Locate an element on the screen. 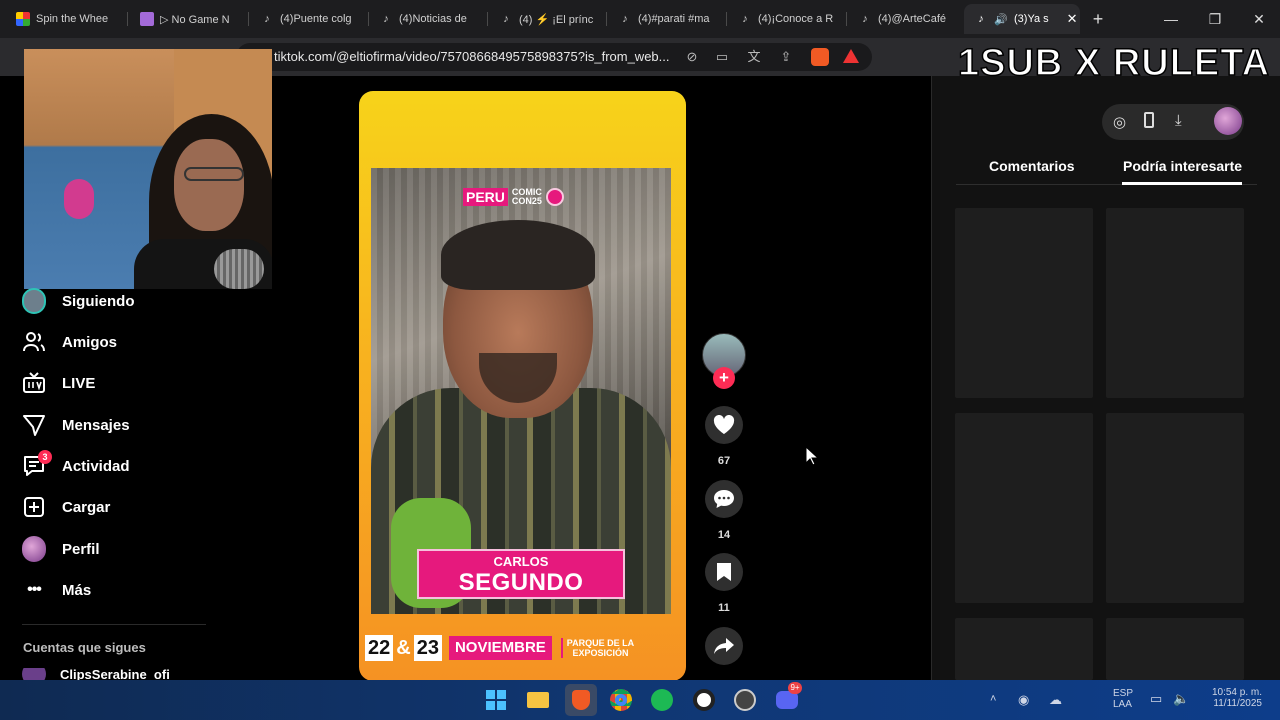 The image size is (1280, 720). event-day-1: 22 is located at coordinates (379, 648).